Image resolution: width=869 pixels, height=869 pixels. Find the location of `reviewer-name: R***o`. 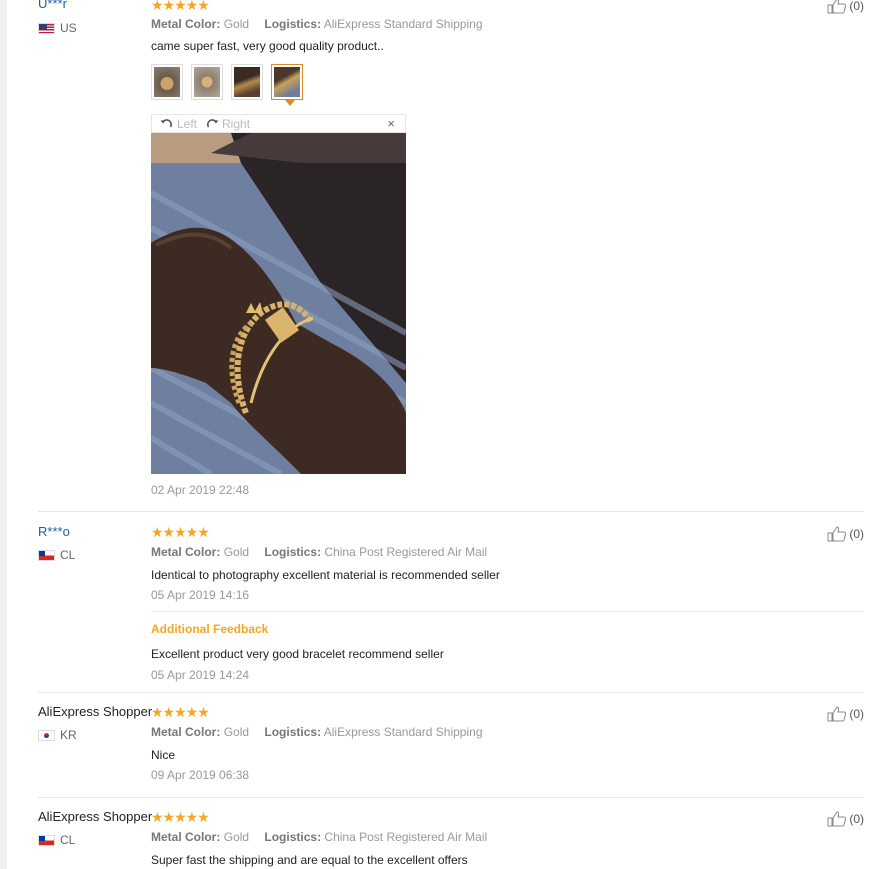

reviewer-name: R***o is located at coordinates (54, 531).